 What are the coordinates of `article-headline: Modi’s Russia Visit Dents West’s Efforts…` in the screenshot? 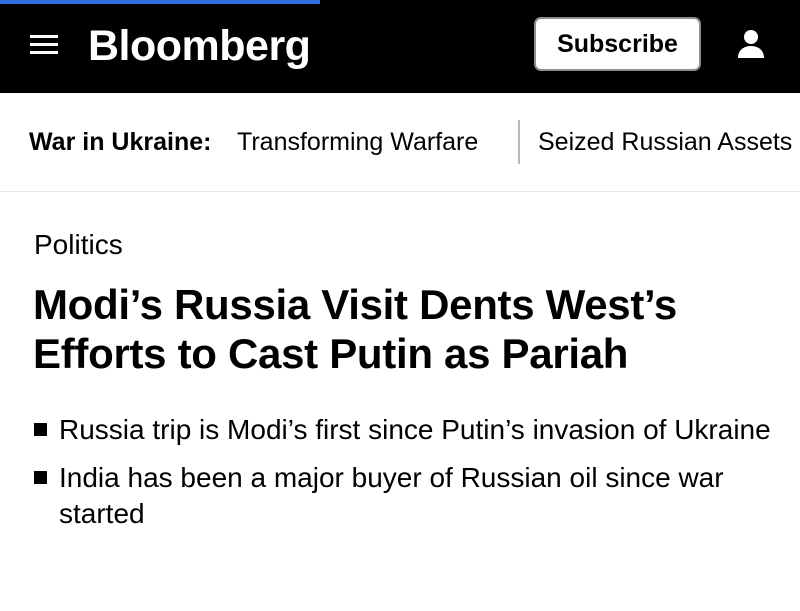 It's located at (355, 329).